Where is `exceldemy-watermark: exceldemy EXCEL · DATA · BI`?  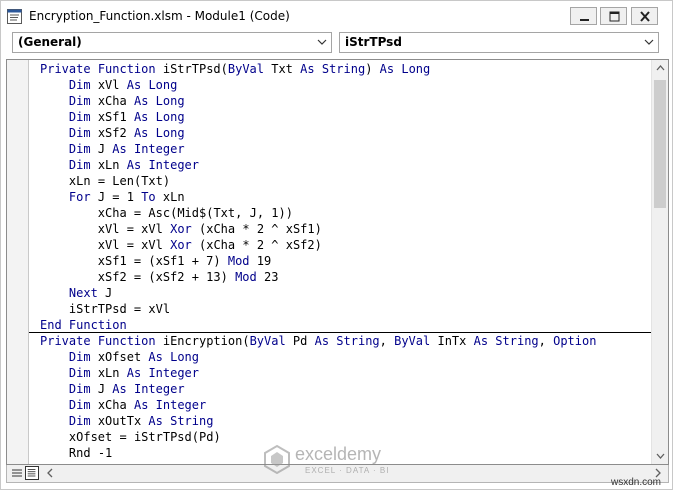
exceldemy-watermark: exceldemy EXCEL · DATA · BI is located at coordinates (348, 460).